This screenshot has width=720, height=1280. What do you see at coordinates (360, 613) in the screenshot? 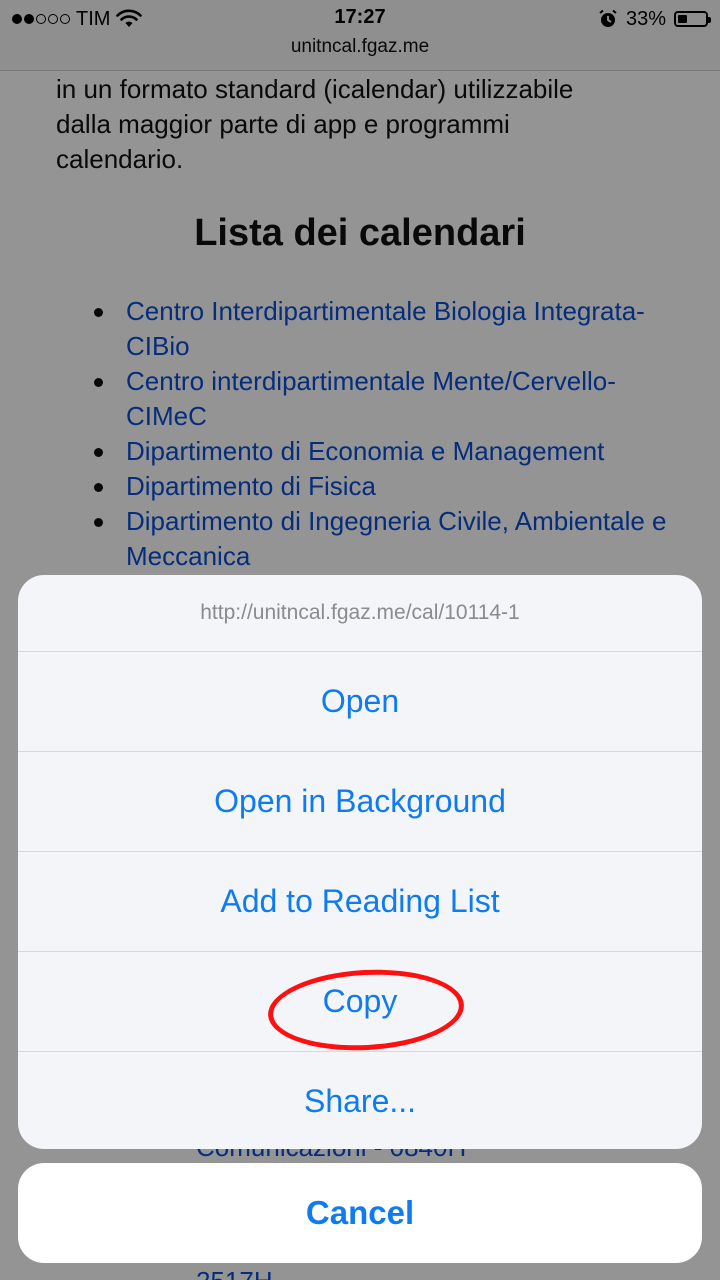
I see `action-sheet-url: http://unitncal.fgaz.me/cal/10114-1` at bounding box center [360, 613].